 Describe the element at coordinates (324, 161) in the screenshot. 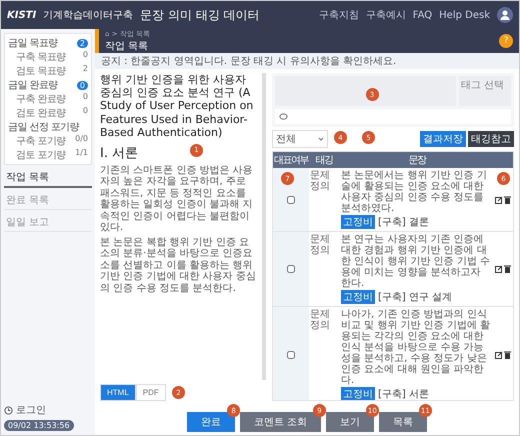

I see `column-header: 태깅` at that location.